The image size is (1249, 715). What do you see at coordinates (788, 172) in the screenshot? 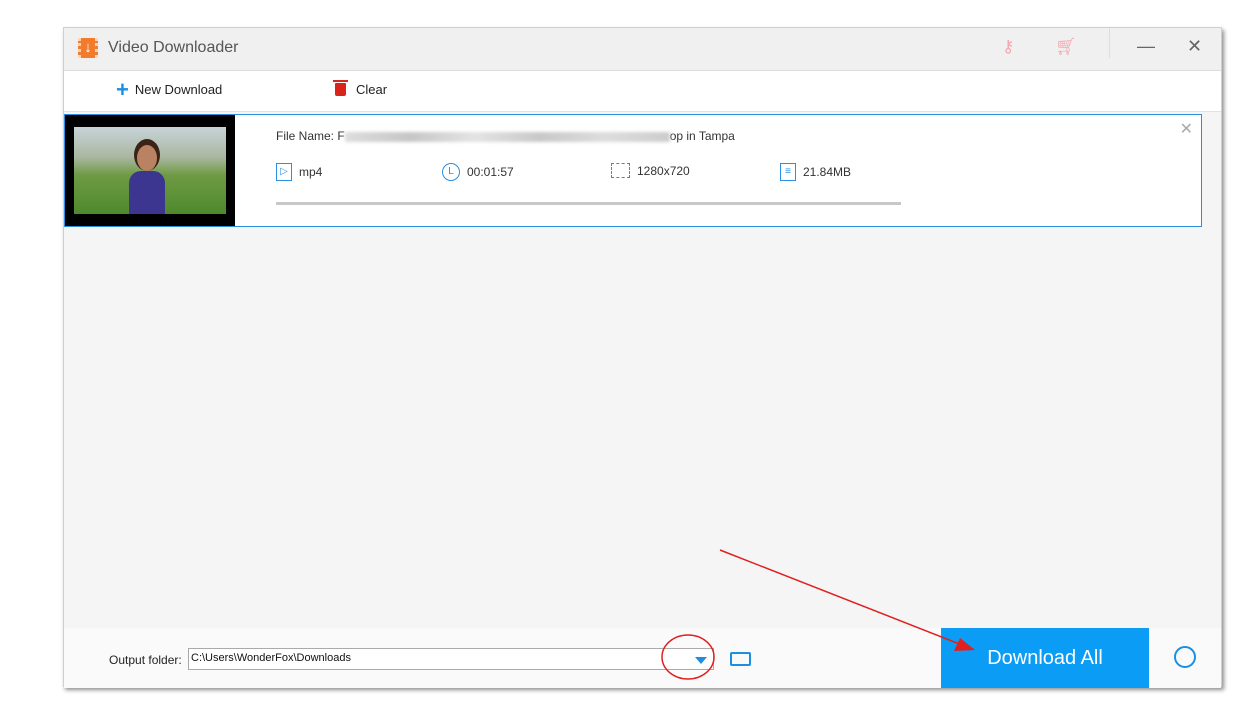
I see `file-size-icon: ≡` at bounding box center [788, 172].